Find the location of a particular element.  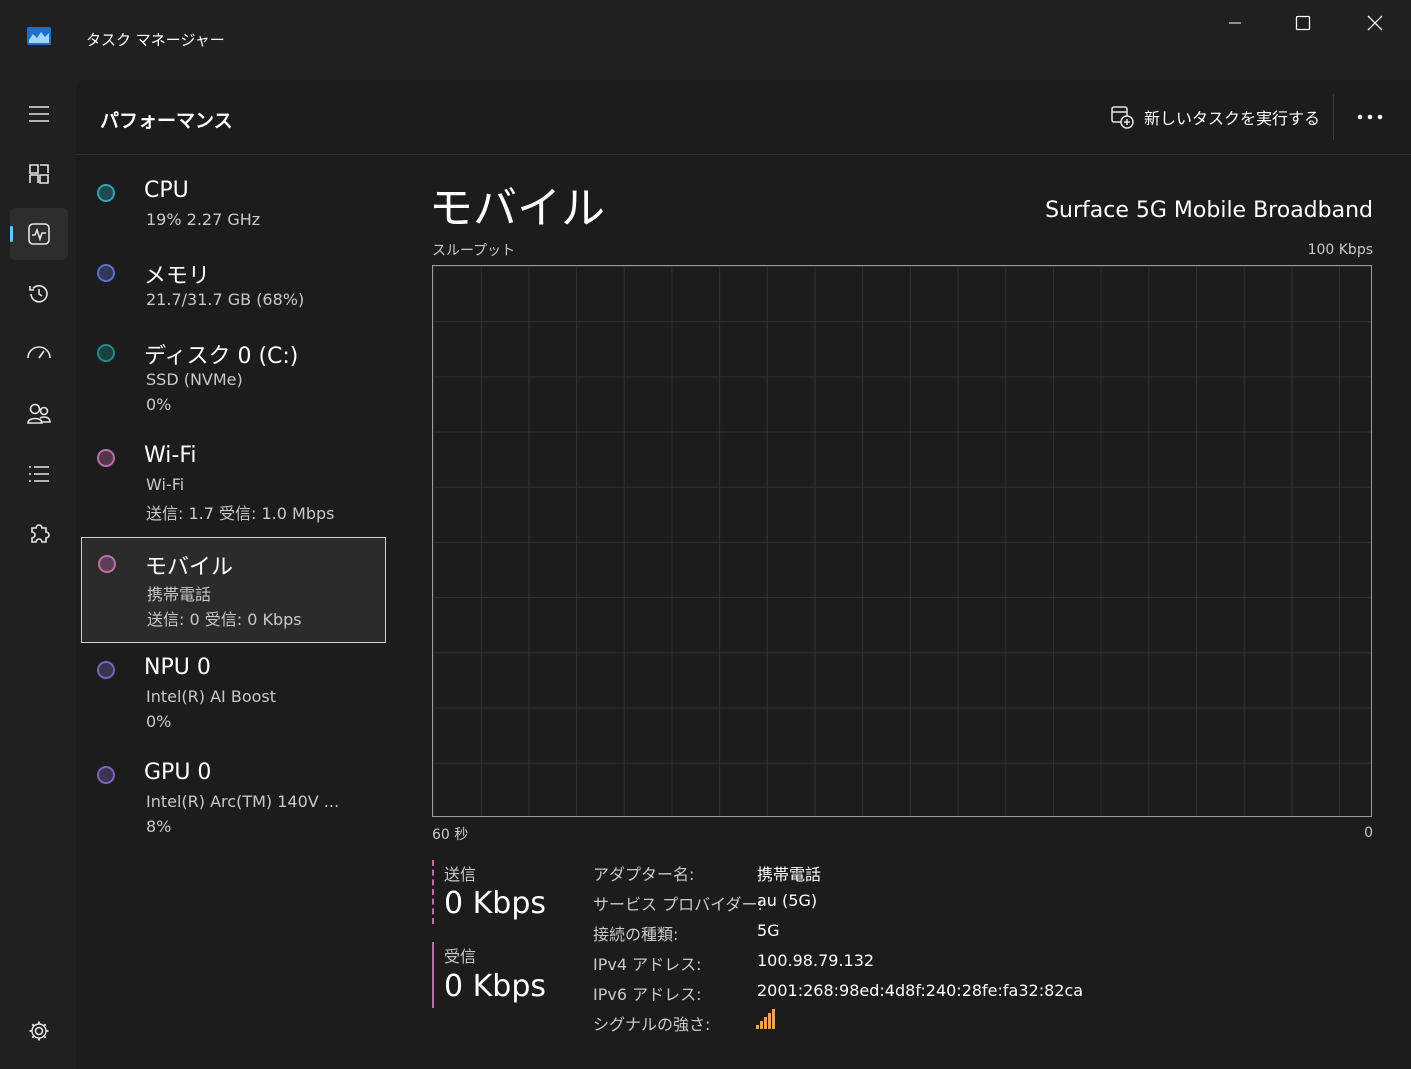

minimize-button is located at coordinates (1235, 23).